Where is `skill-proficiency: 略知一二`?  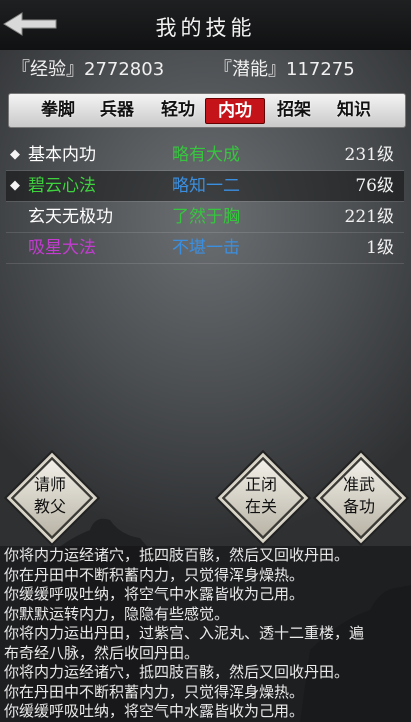 skill-proficiency: 略知一二 is located at coordinates (206, 186).